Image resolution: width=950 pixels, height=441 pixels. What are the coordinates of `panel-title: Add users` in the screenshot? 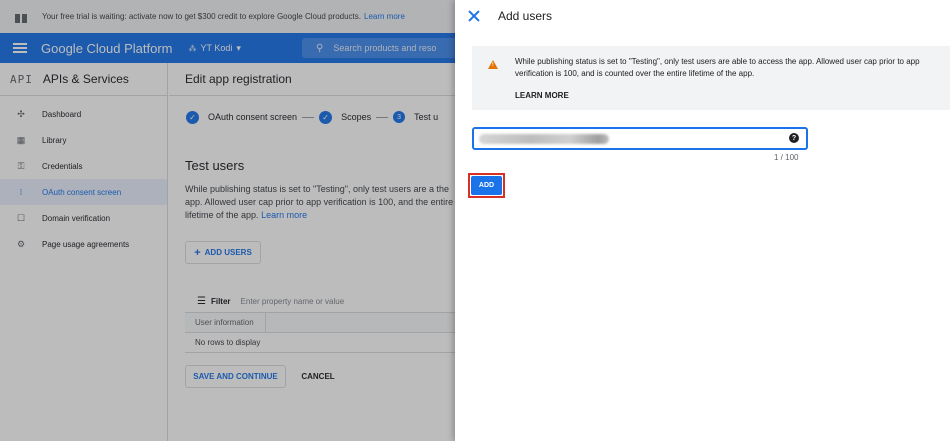 It's located at (525, 15).